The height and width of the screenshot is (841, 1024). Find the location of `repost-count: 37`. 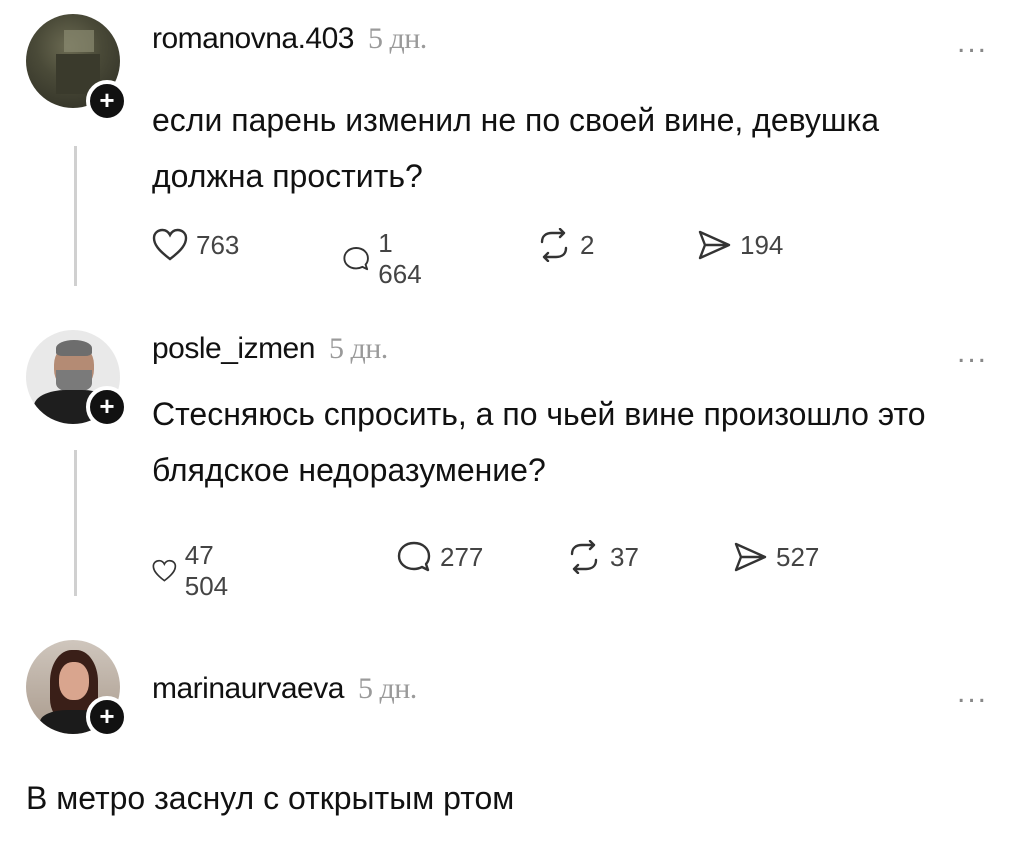

repost-count: 37 is located at coordinates (624, 556).